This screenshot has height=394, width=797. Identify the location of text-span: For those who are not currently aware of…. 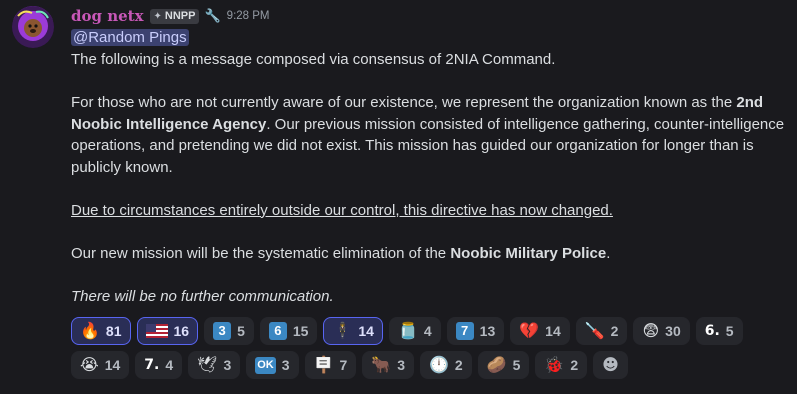
(404, 102).